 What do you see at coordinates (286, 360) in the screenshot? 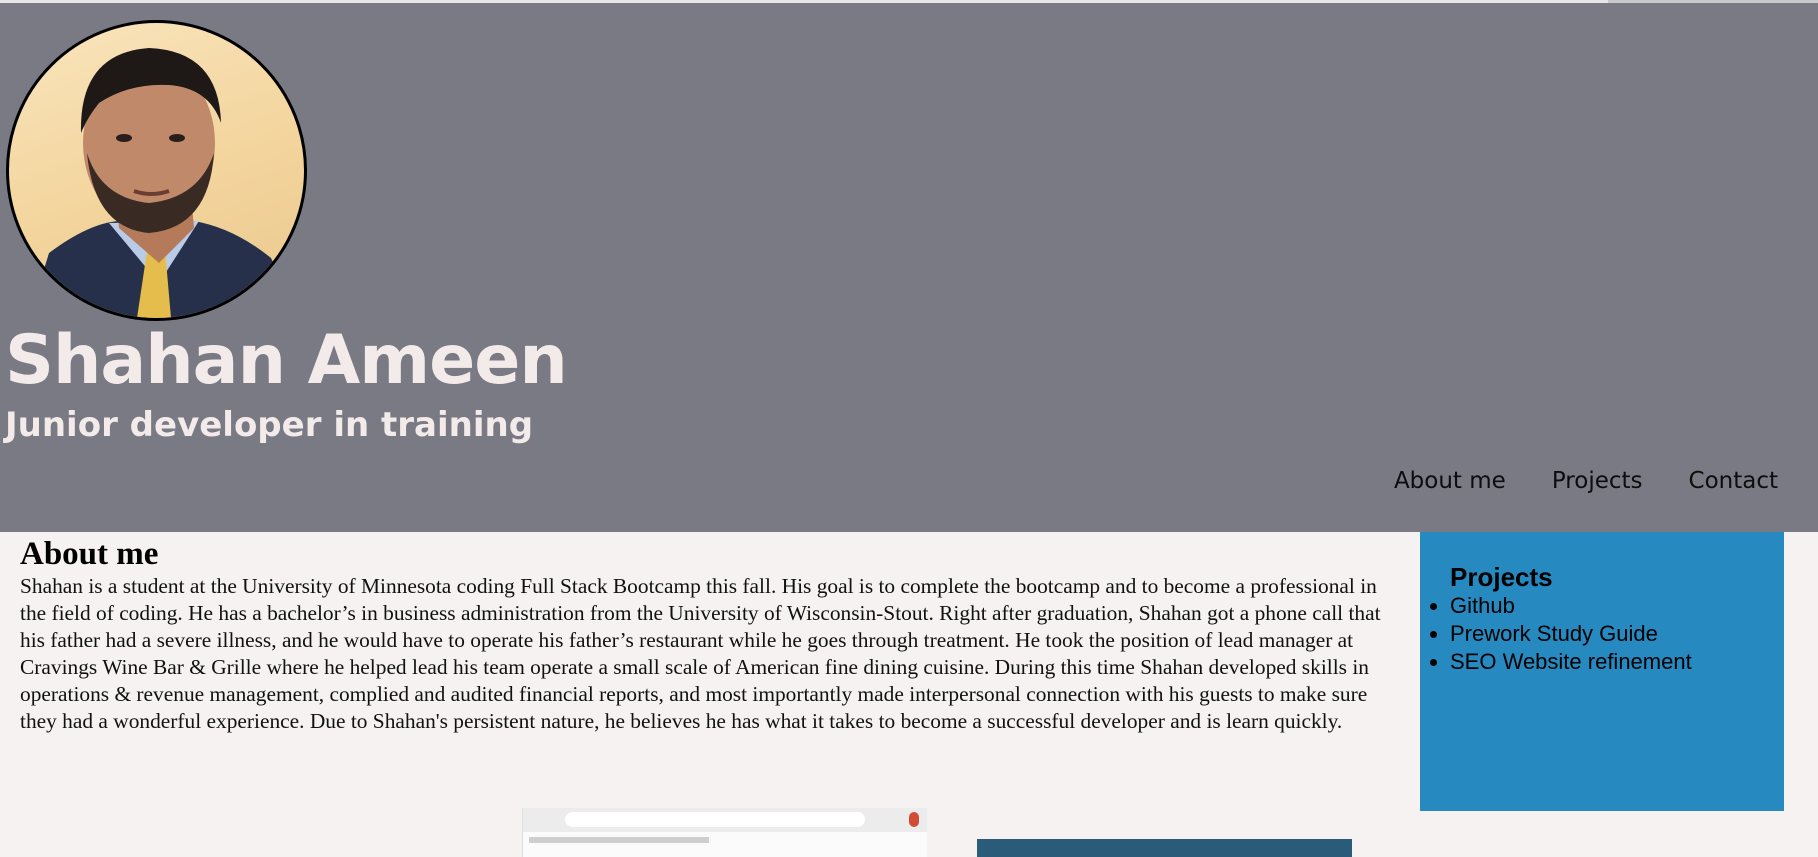
I see `site-title: Shahan Ameen` at bounding box center [286, 360].